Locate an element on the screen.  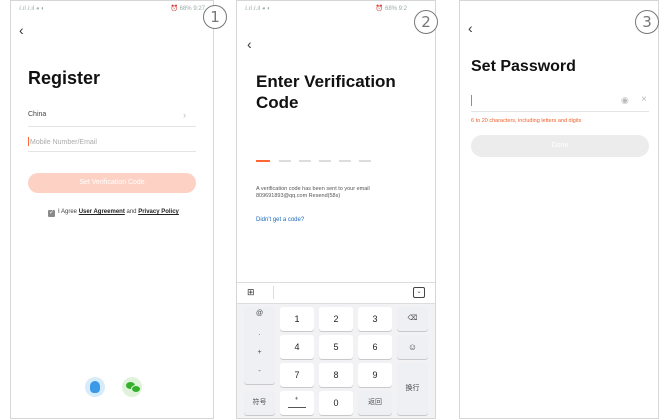
symbol-key: 符号 is located at coordinates (259, 403).